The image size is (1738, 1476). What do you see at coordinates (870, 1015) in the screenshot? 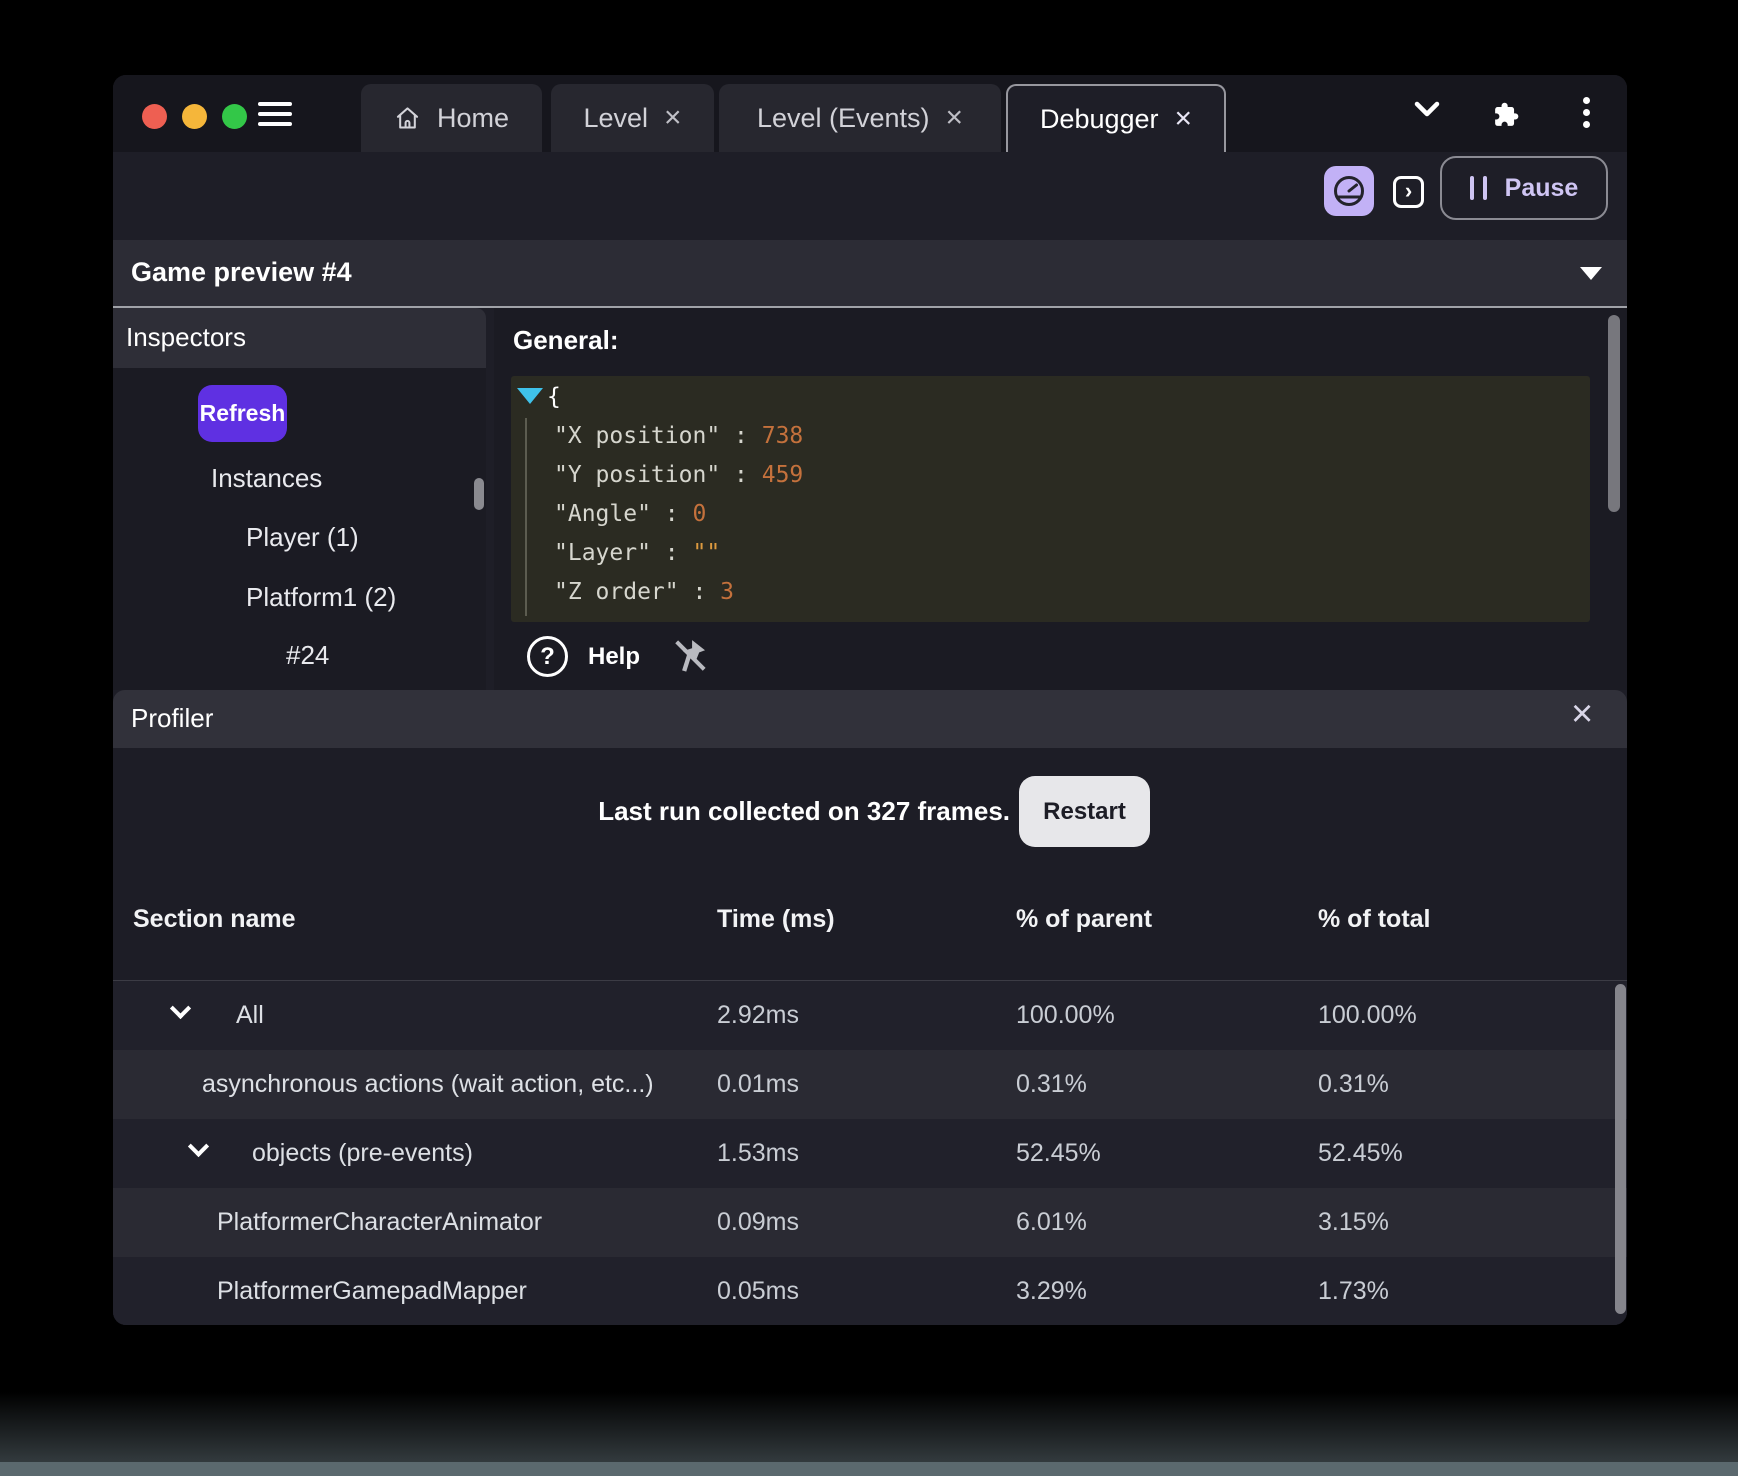
I see `table-row: All 2.92ms 100.00% 100.00%` at bounding box center [870, 1015].